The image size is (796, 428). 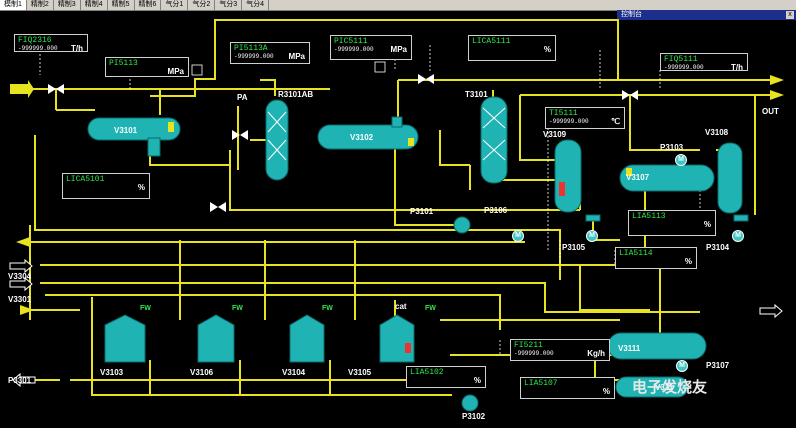 I want to click on tag-name: PI5113A, so click(x=251, y=48).